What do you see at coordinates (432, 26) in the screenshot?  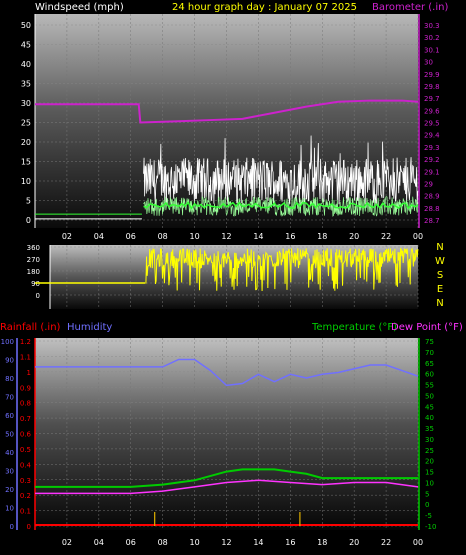 I see `barometer-tick-label: 30.3` at bounding box center [432, 26].